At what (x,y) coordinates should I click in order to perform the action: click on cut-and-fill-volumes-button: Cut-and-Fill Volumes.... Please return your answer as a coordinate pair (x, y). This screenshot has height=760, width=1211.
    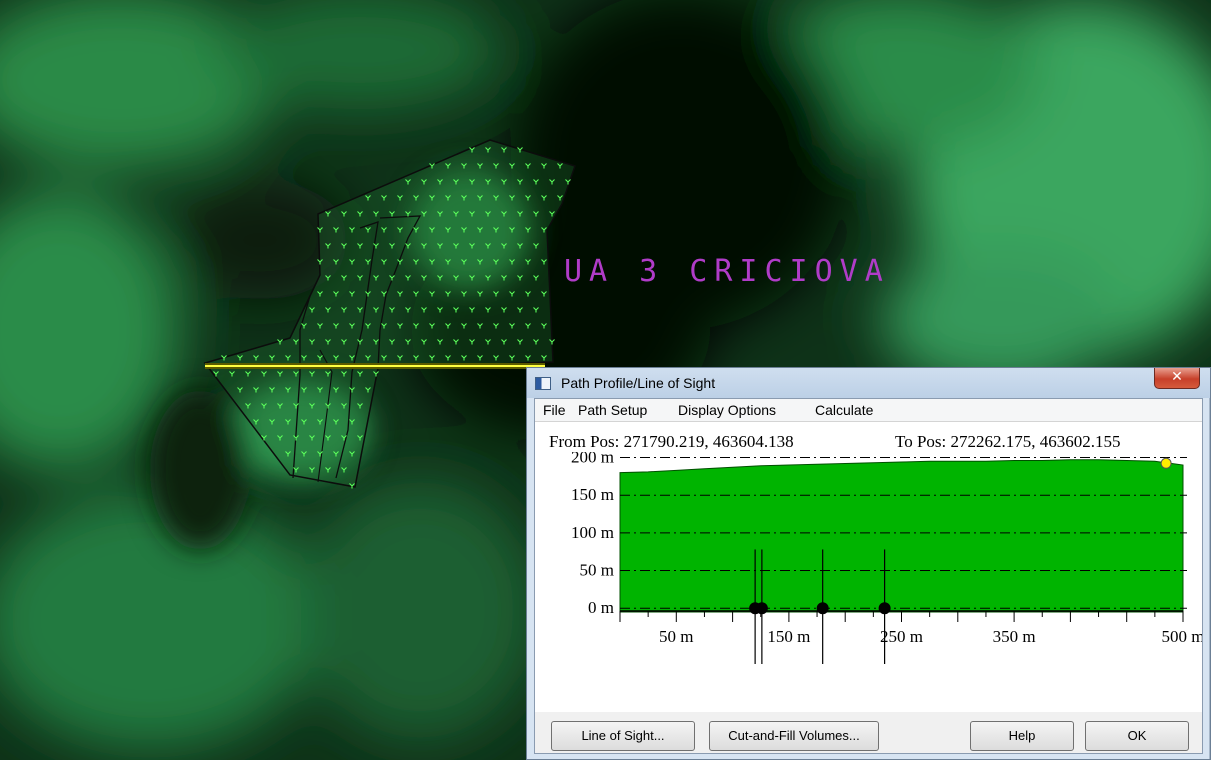
    Looking at the image, I should click on (794, 736).